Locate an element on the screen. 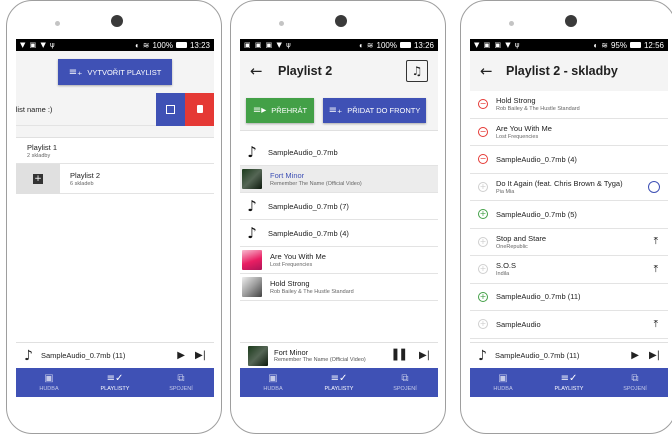  playlist-count: 2 skladby is located at coordinates (39, 155).